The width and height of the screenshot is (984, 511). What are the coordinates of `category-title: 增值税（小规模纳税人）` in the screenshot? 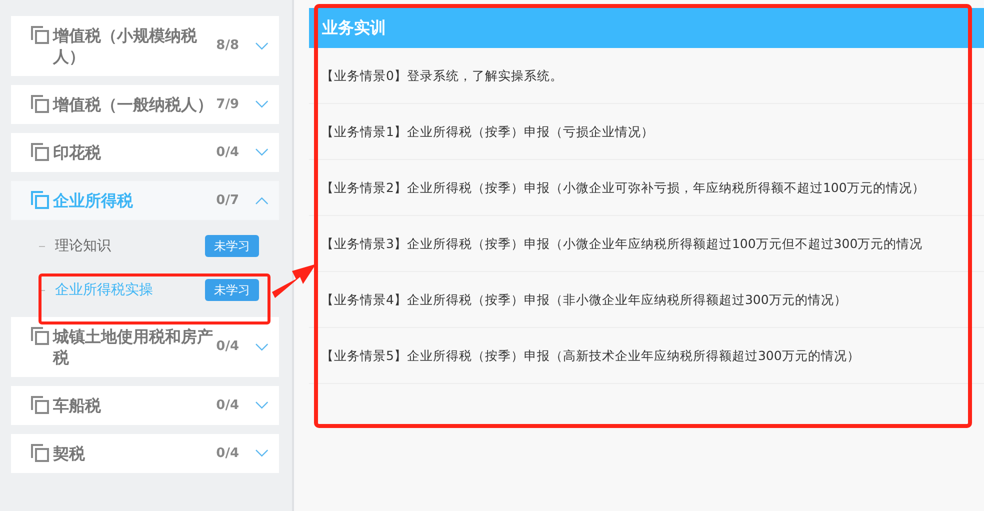 It's located at (125, 46).